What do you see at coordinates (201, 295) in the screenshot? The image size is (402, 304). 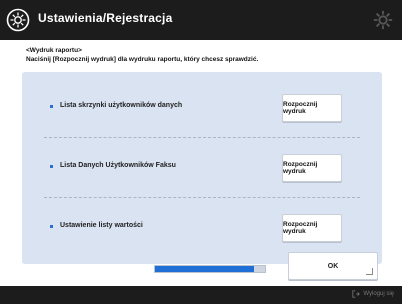 I see `footer-bar: Wyloguj się` at bounding box center [201, 295].